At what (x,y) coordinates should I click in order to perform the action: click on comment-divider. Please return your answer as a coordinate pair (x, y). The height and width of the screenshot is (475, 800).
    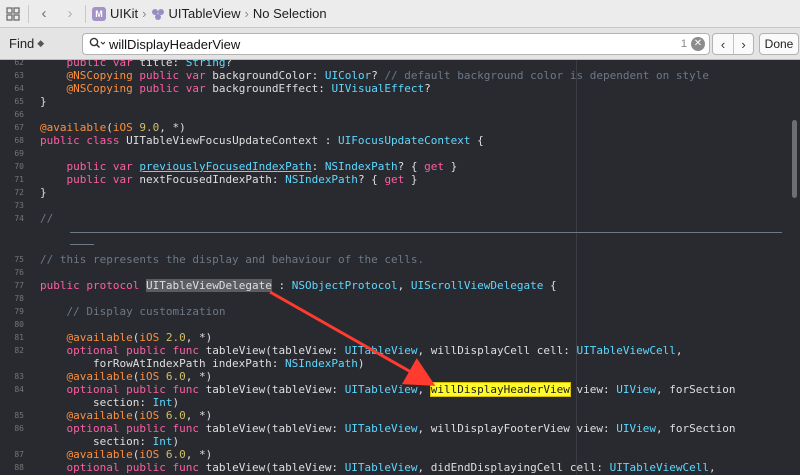
    Looking at the image, I should click on (426, 232).